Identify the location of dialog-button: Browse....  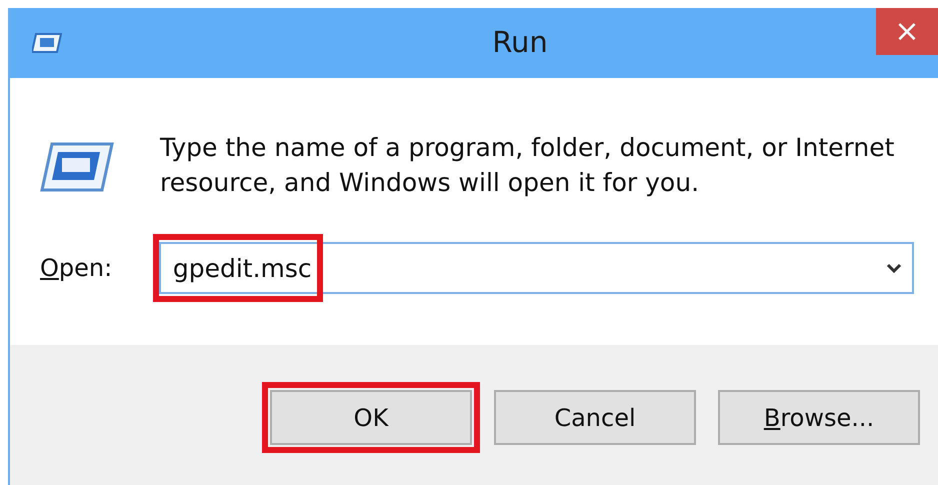
(819, 417).